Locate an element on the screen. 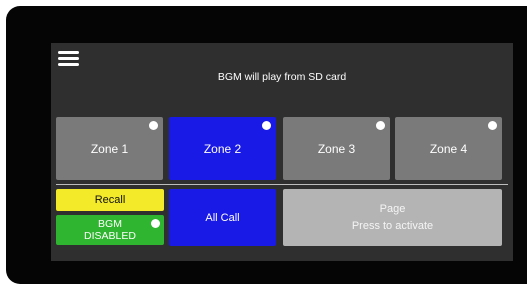  zone-3-button: Zone 3 is located at coordinates (336, 148).